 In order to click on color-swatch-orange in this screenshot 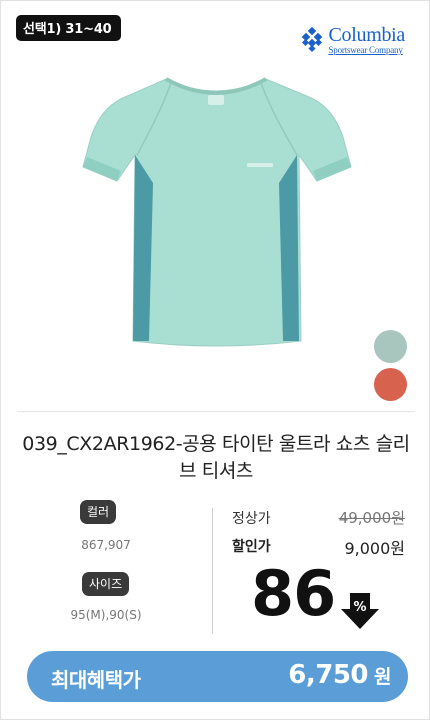, I will do `click(390, 384)`.